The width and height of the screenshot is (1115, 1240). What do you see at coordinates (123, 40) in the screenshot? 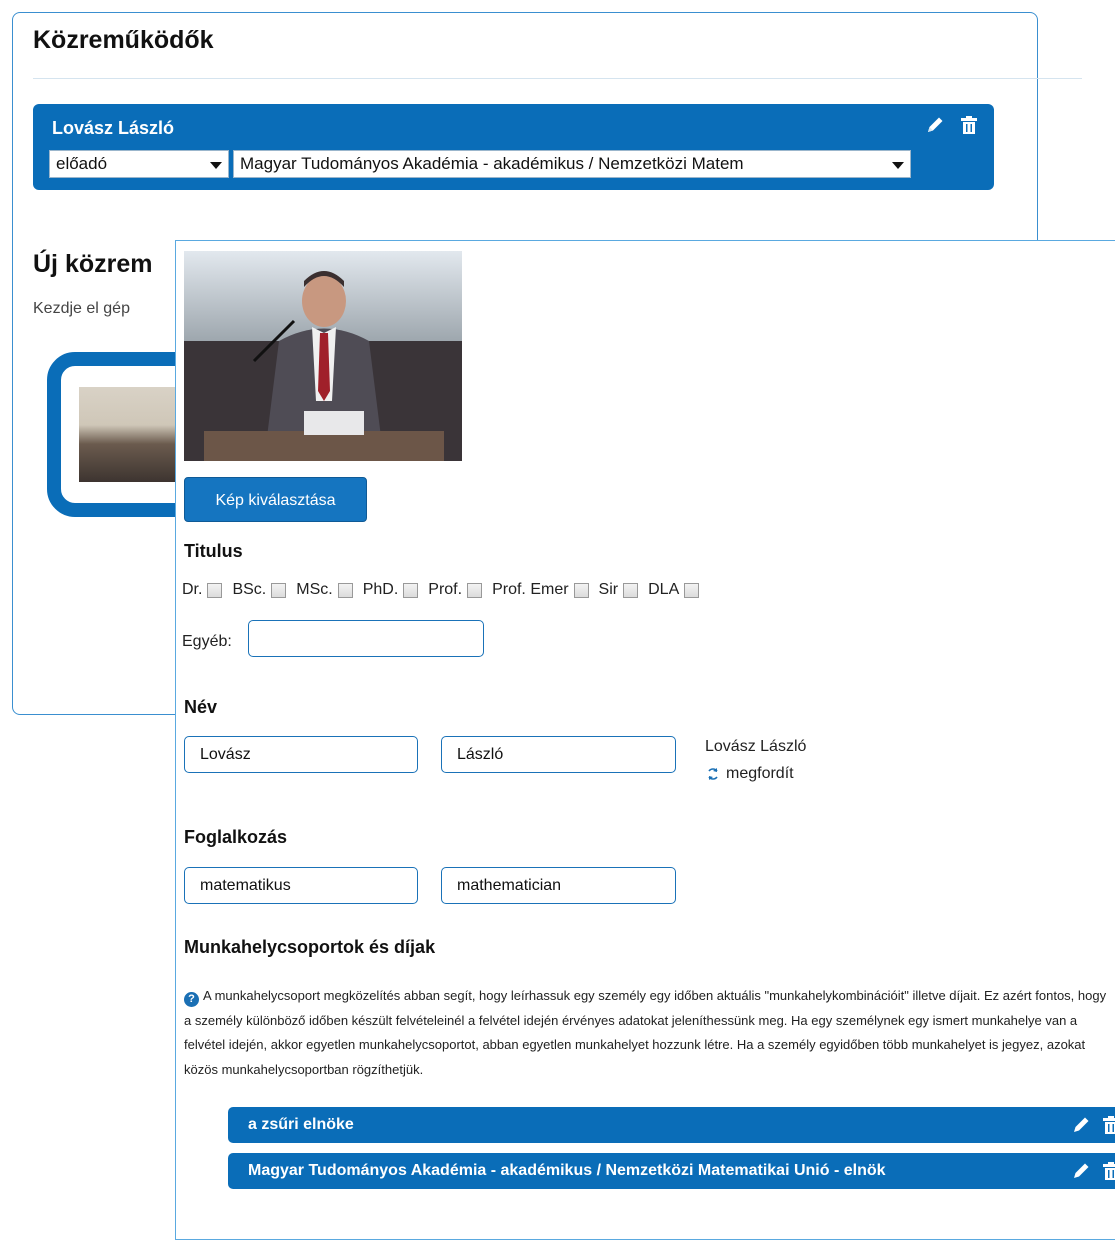
I see `page-title: Közreműködők` at bounding box center [123, 40].